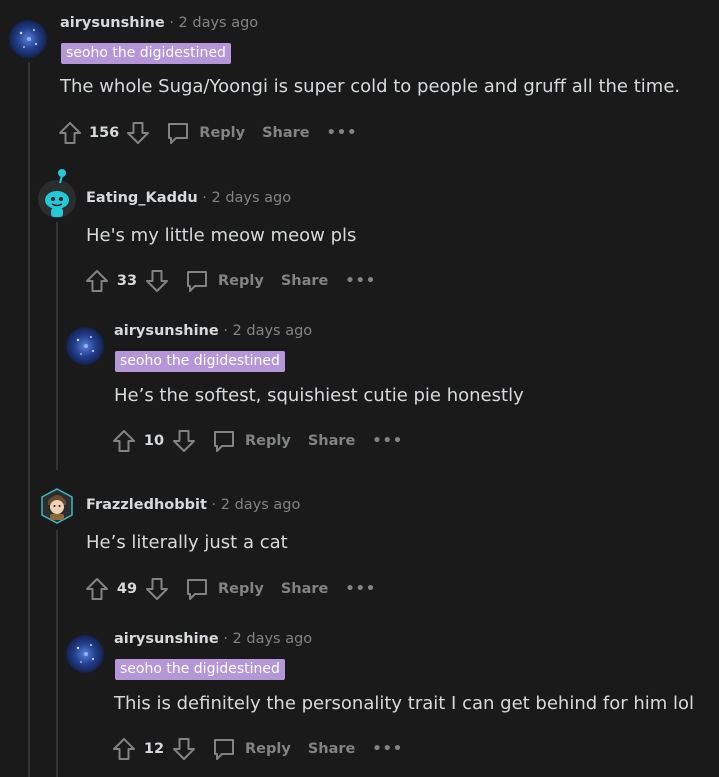  What do you see at coordinates (221, 235) in the screenshot?
I see `comment-body: He's my little meow meow pls` at bounding box center [221, 235].